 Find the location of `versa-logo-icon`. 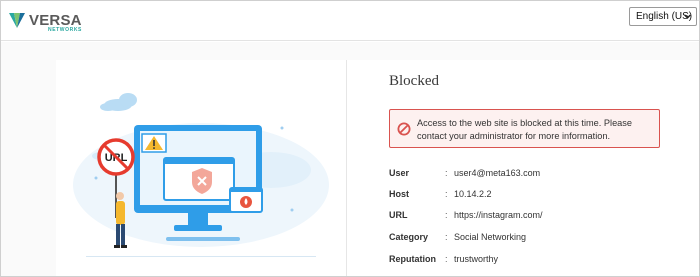

versa-logo-icon is located at coordinates (17, 20).